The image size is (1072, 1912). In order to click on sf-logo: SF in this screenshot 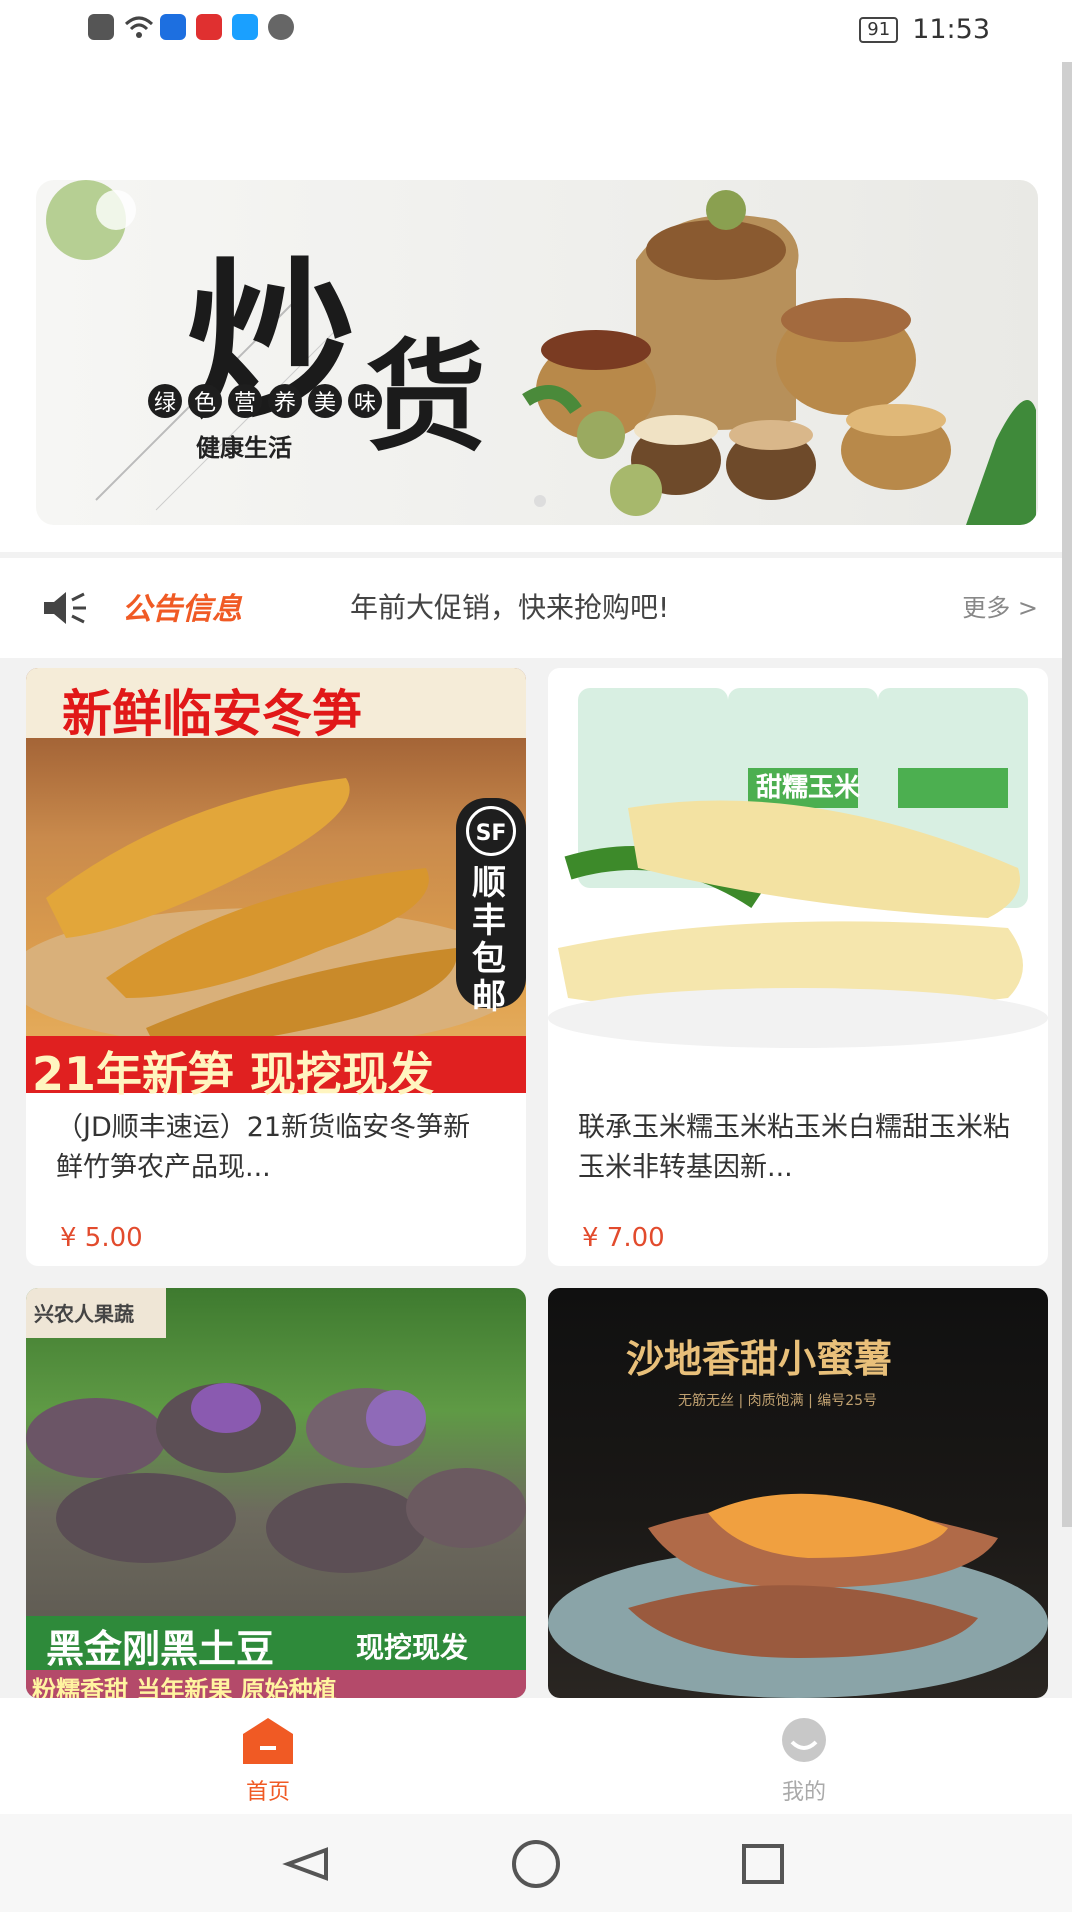, I will do `click(491, 831)`.